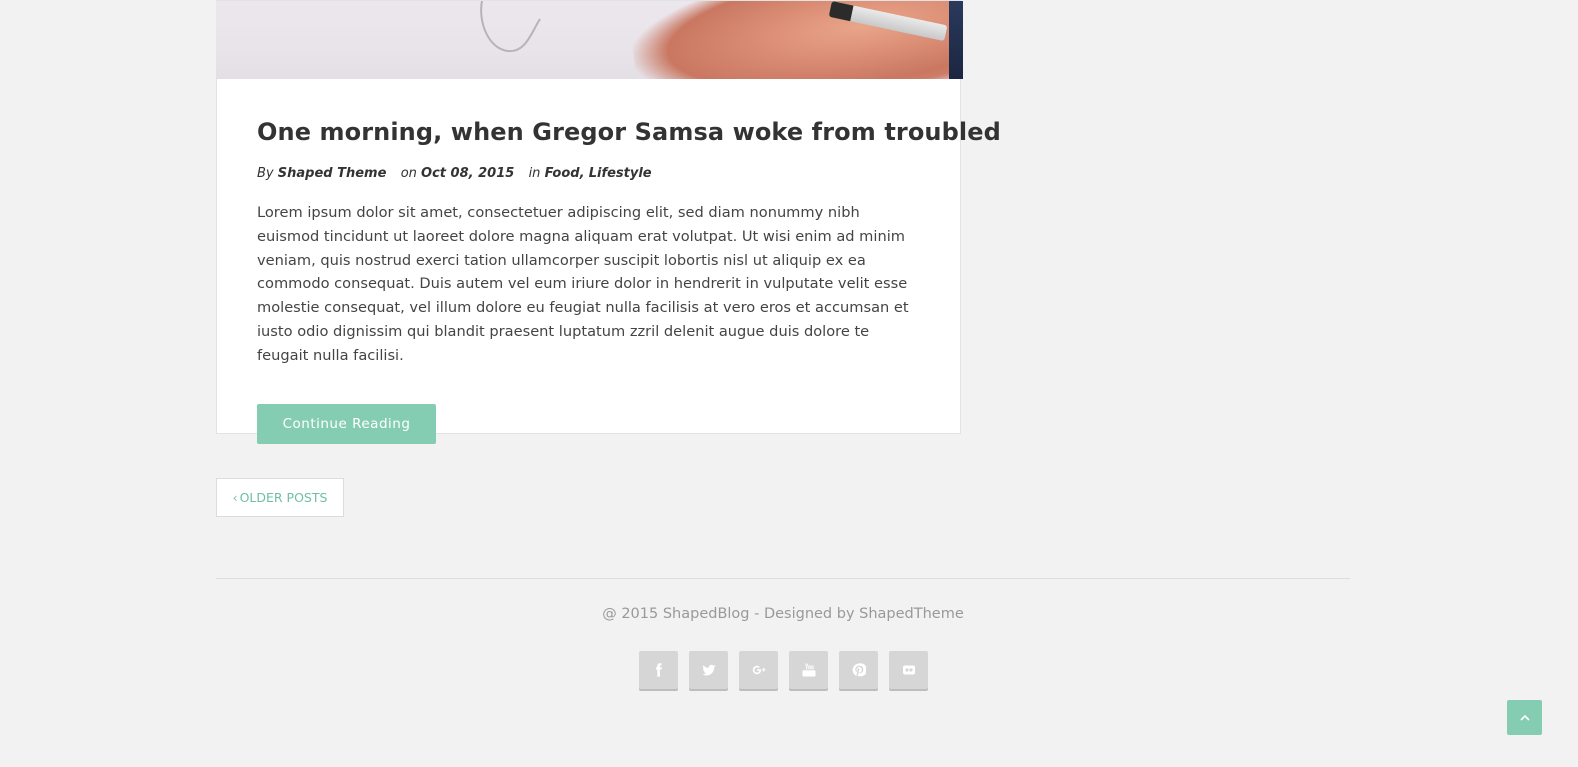  What do you see at coordinates (346, 424) in the screenshot?
I see `continue-reading-button: Continue Reading` at bounding box center [346, 424].